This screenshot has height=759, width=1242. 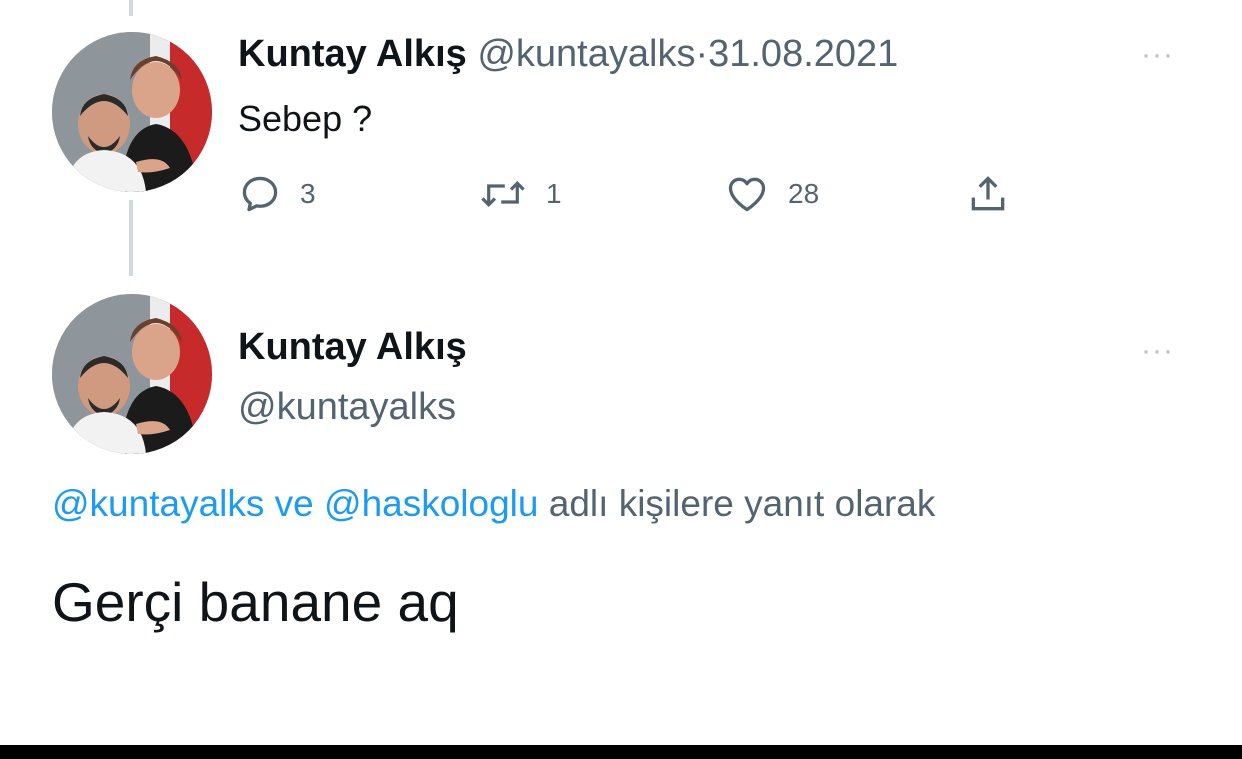 I want to click on share-icon, so click(x=988, y=193).